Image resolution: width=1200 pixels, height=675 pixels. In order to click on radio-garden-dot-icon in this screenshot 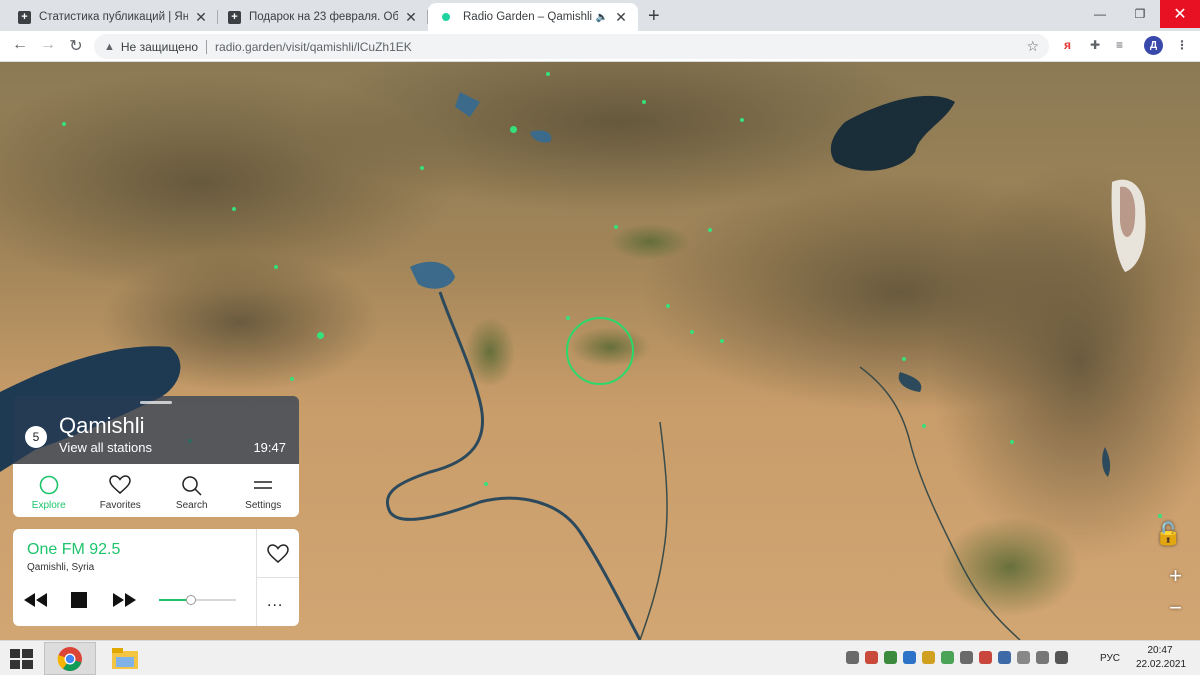, I will do `click(446, 17)`.